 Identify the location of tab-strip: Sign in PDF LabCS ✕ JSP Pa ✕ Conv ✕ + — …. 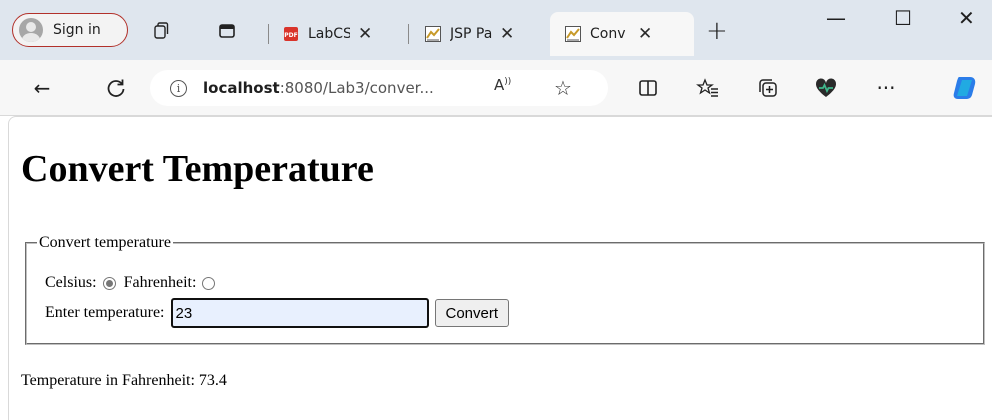
(496, 30).